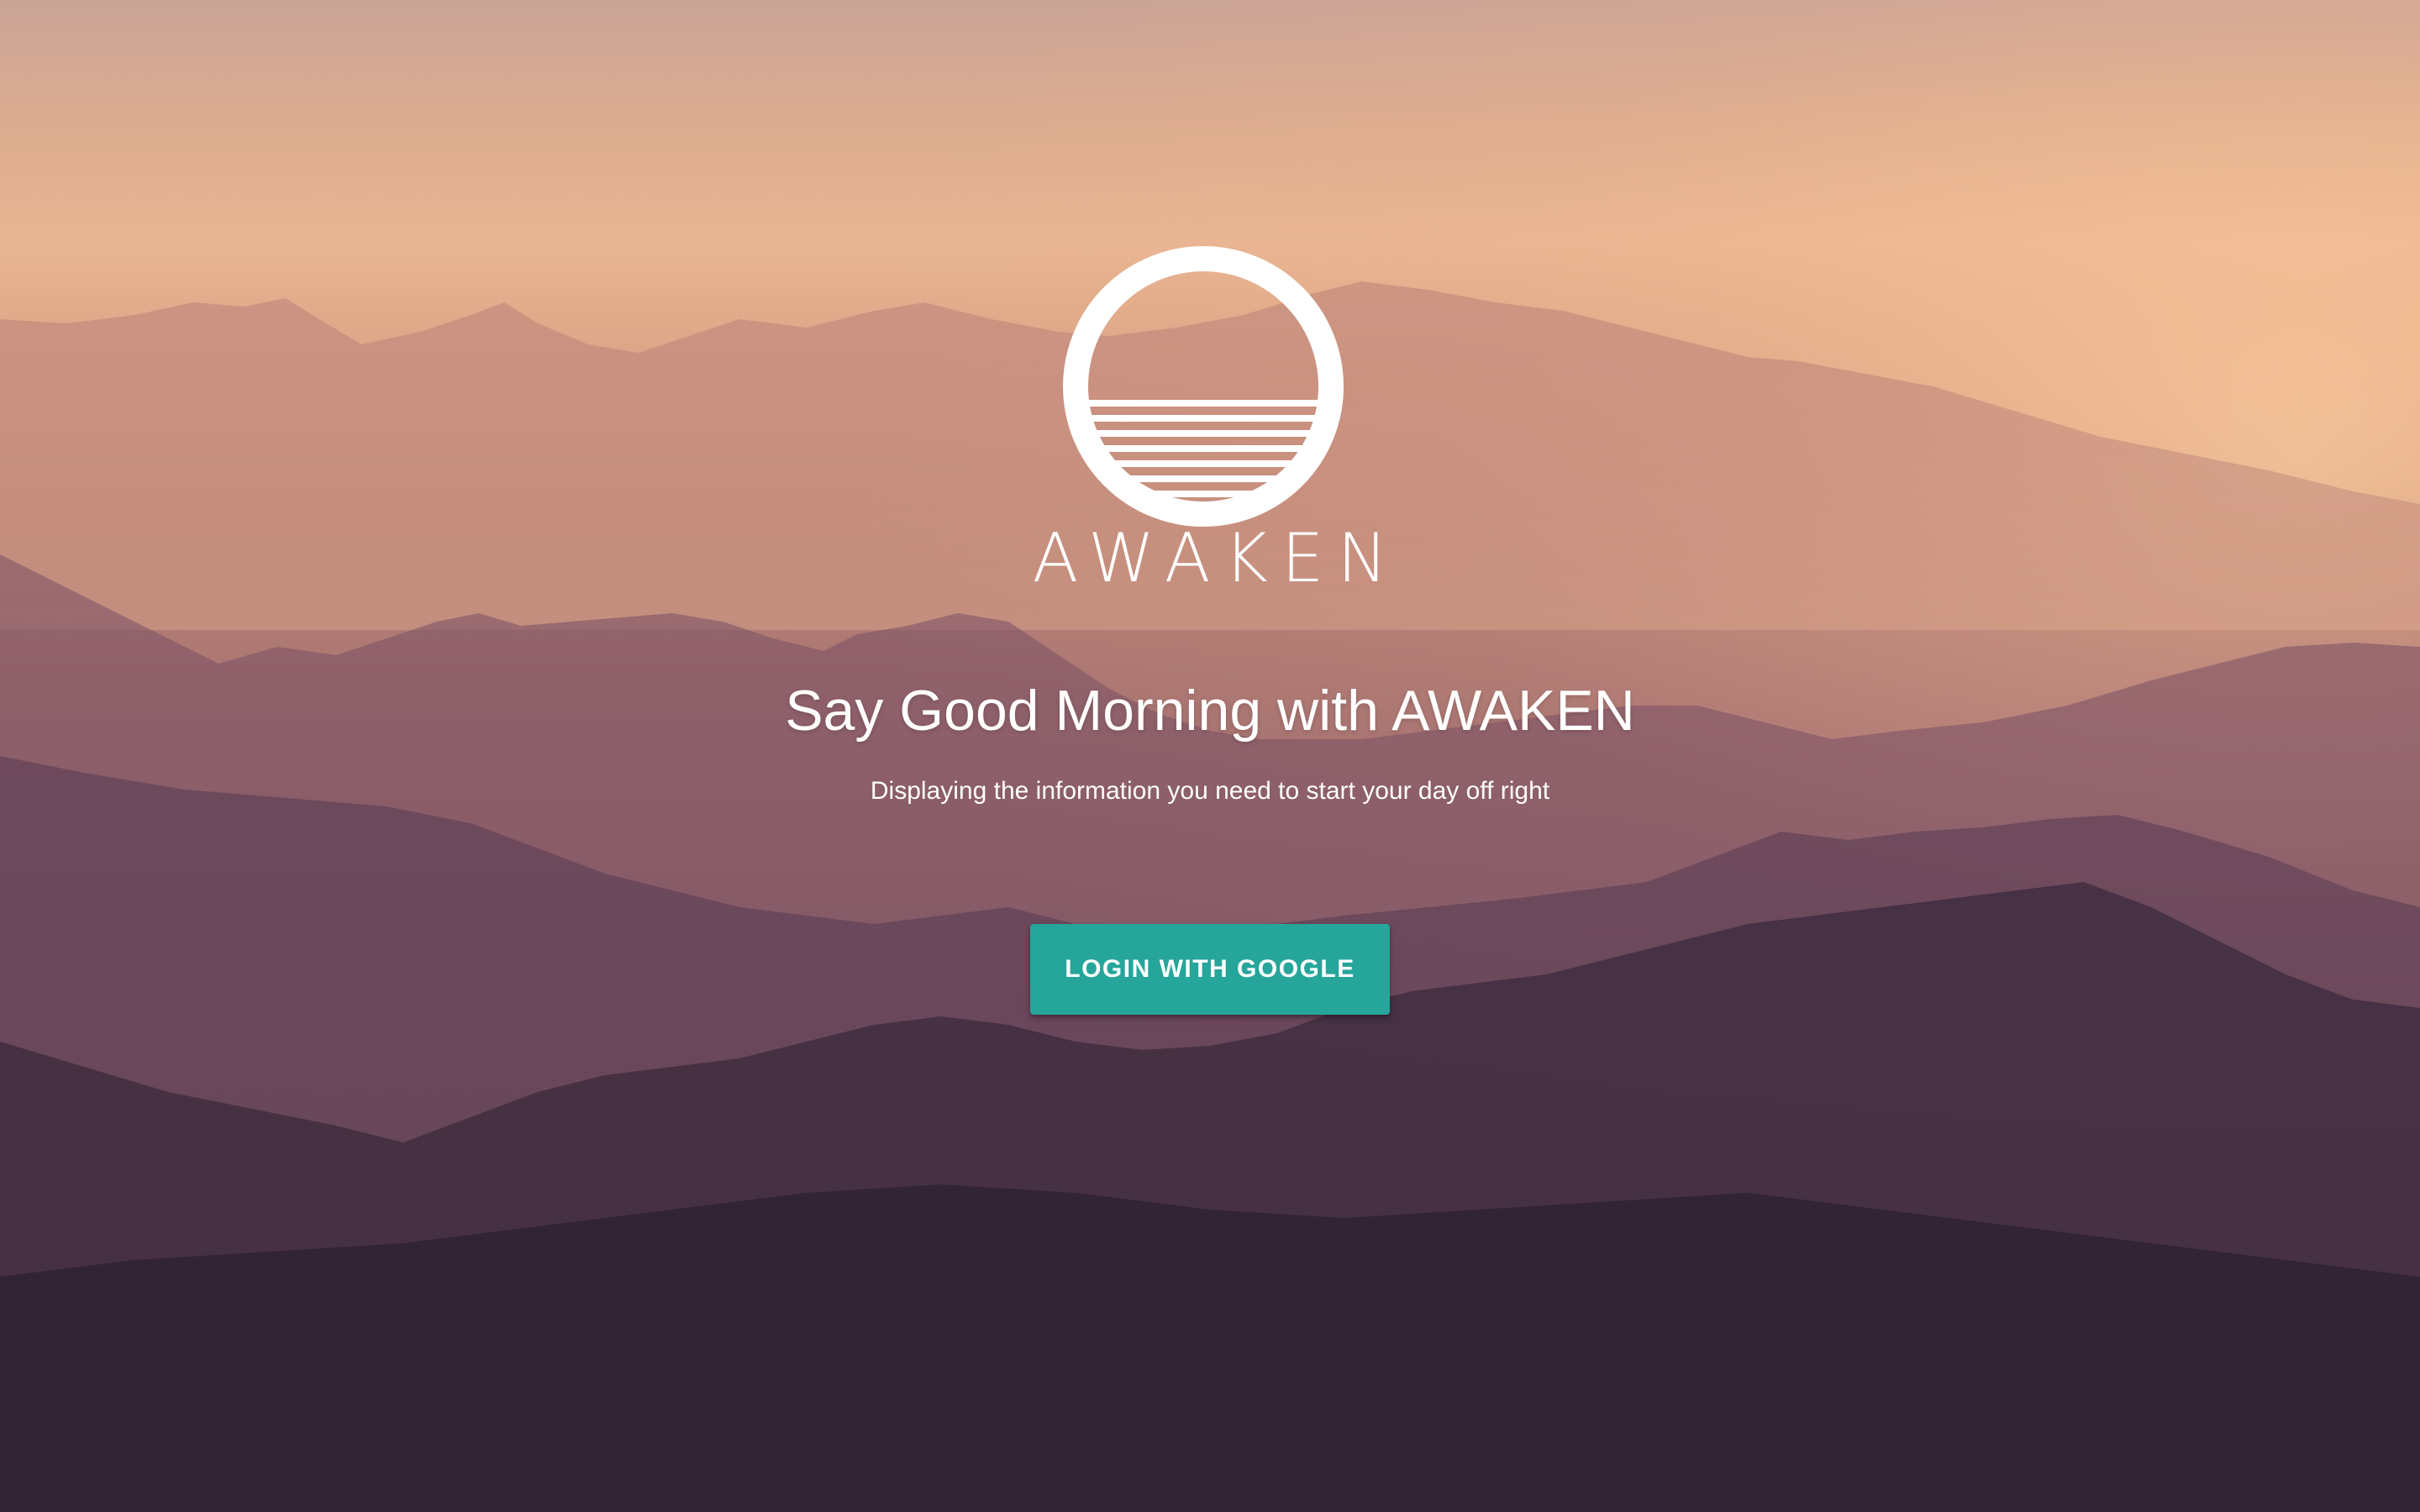 This screenshot has width=2420, height=1512. Describe the element at coordinates (1210, 969) in the screenshot. I see `login-with-google-button: LOGIN WITH GOOGLE` at that location.